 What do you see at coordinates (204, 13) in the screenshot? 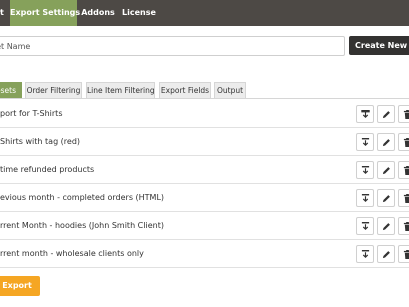
I see `top-nav: t Export Settings Addons License` at bounding box center [204, 13].